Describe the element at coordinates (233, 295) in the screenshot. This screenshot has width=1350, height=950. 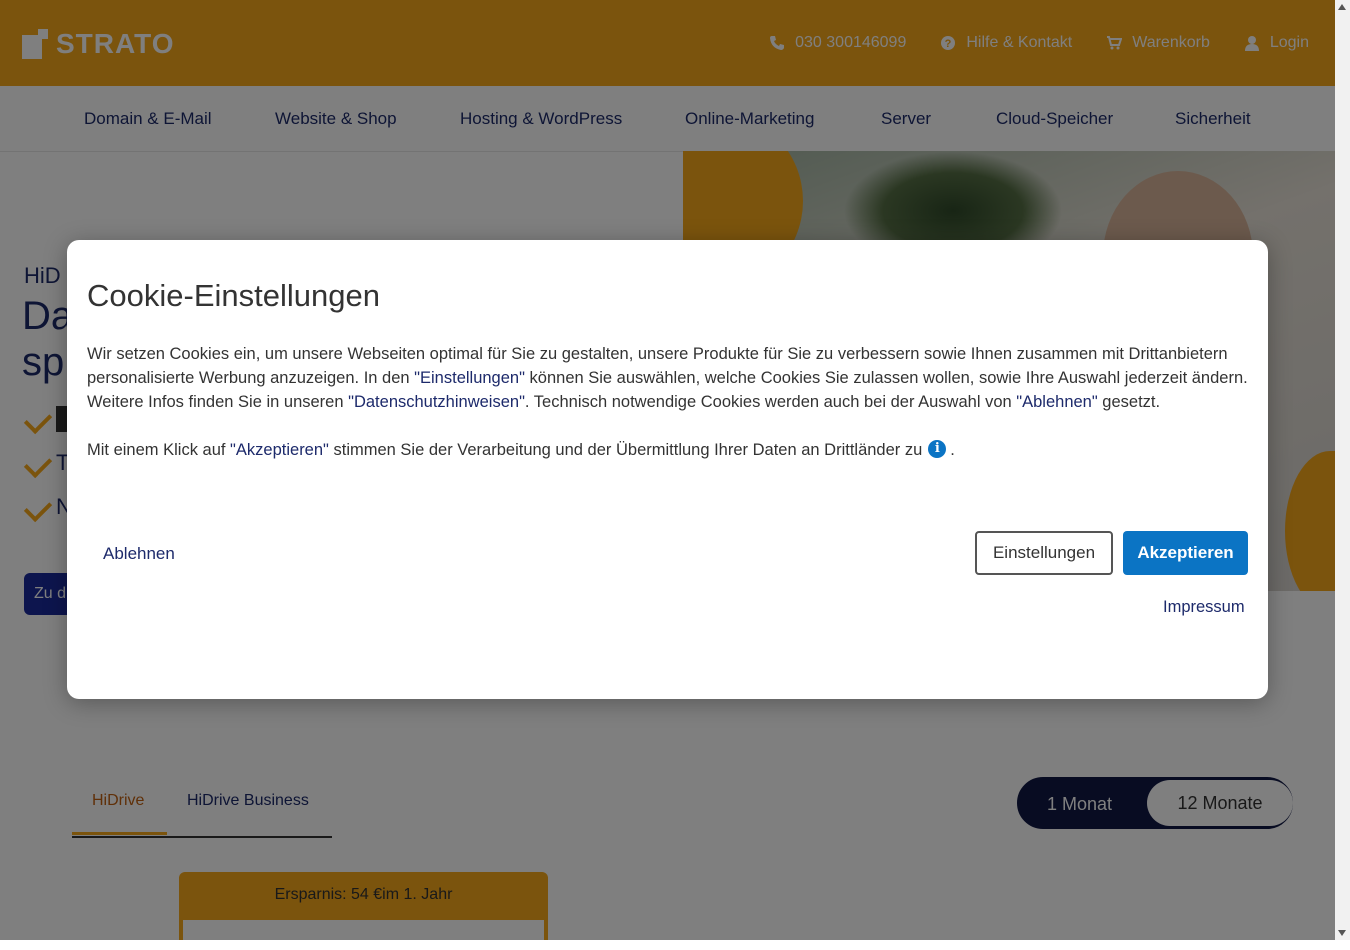
I see `dialog-title: Cookie-Einstellungen` at that location.